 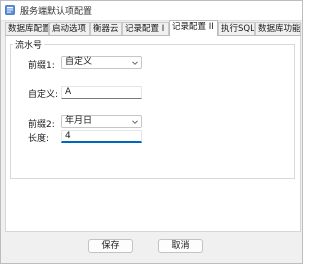 What do you see at coordinates (56, 12) in the screenshot?
I see `window-title: 服务端默认项配置` at bounding box center [56, 12].